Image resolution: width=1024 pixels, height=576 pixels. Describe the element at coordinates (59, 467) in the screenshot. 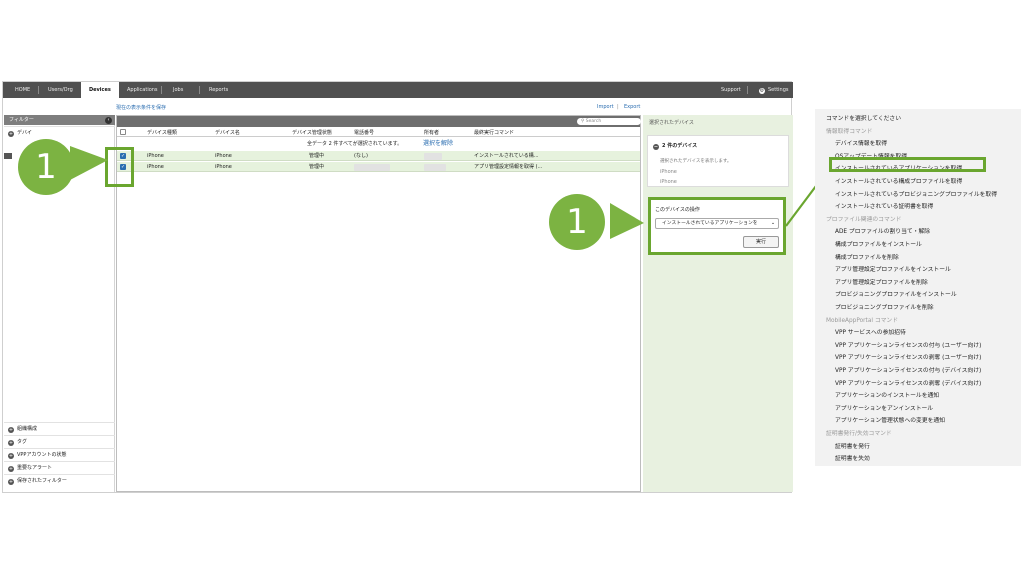

I see `filter-alerts: + 重要なアラート` at that location.